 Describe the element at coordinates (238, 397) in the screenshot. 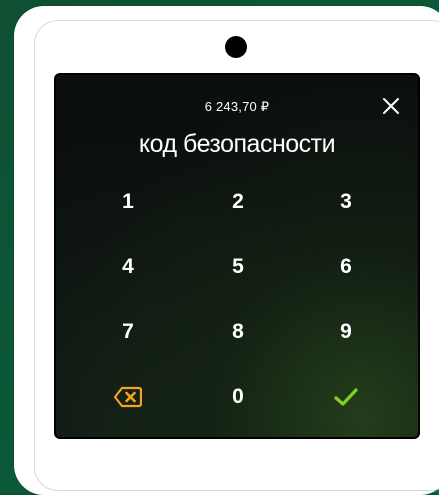

I see `key-0: 0` at that location.